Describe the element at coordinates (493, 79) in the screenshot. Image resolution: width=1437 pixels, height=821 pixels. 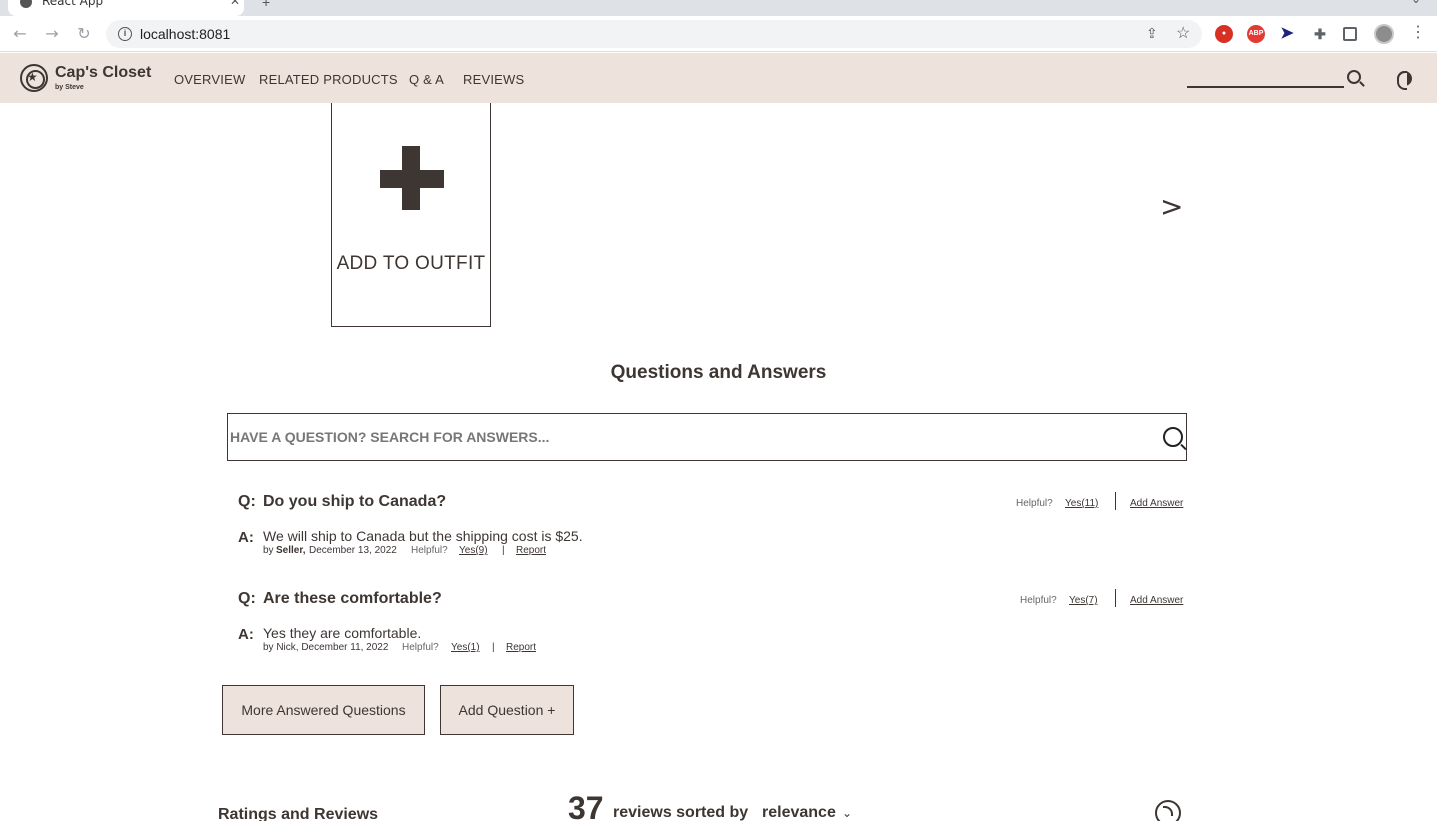
I see `nav-reviews: REVIEWS` at that location.